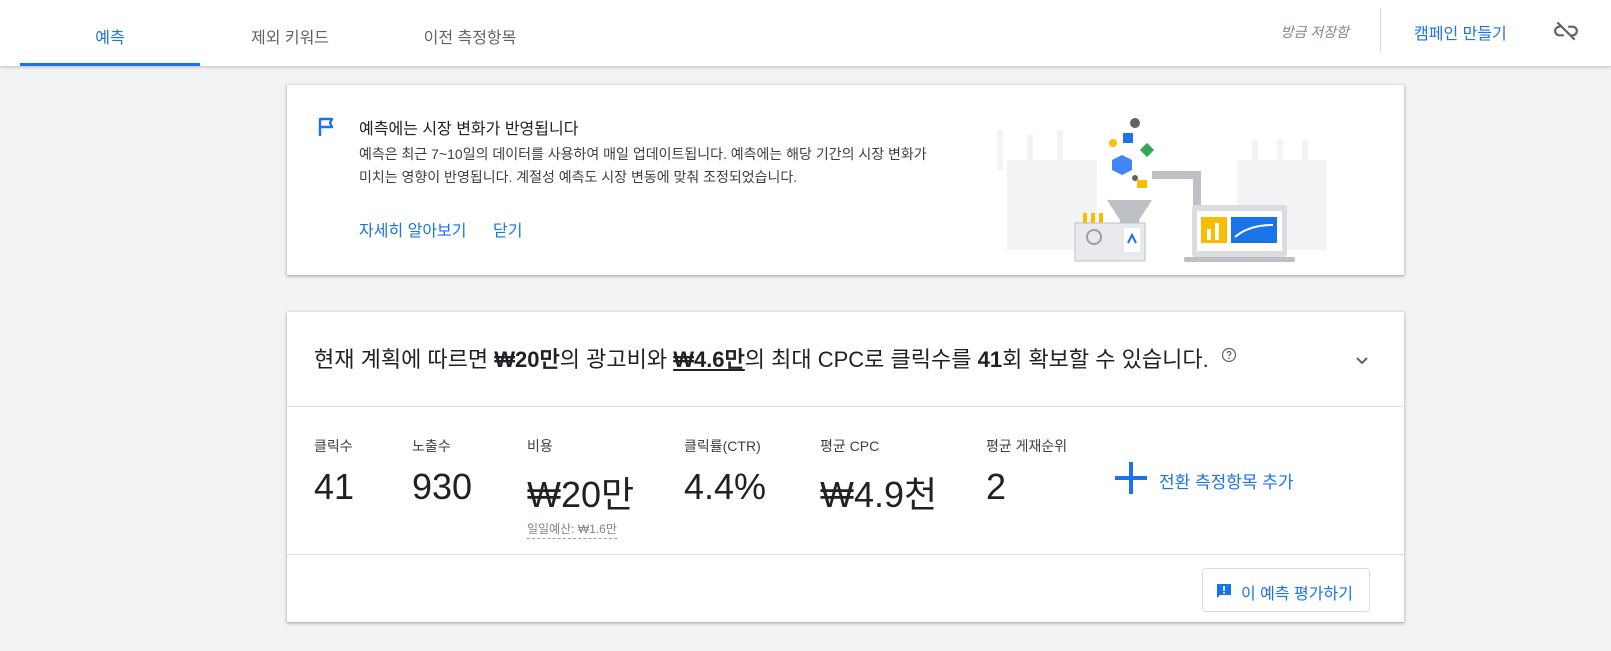 The width and height of the screenshot is (1611, 651). I want to click on learn-more-link: 자세히 알아보기, so click(413, 229).